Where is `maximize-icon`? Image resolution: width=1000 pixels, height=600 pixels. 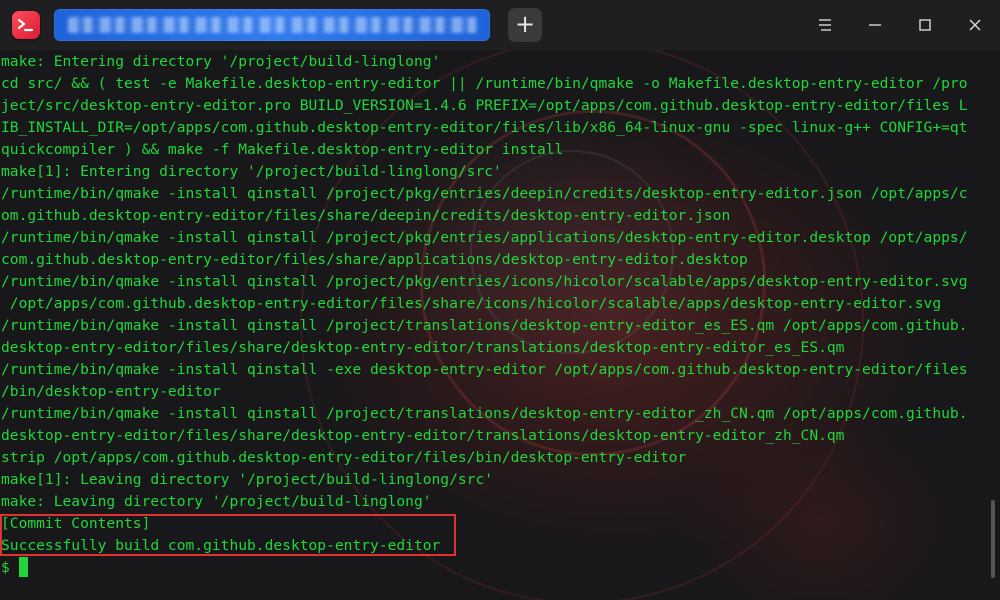
maximize-icon is located at coordinates (925, 25).